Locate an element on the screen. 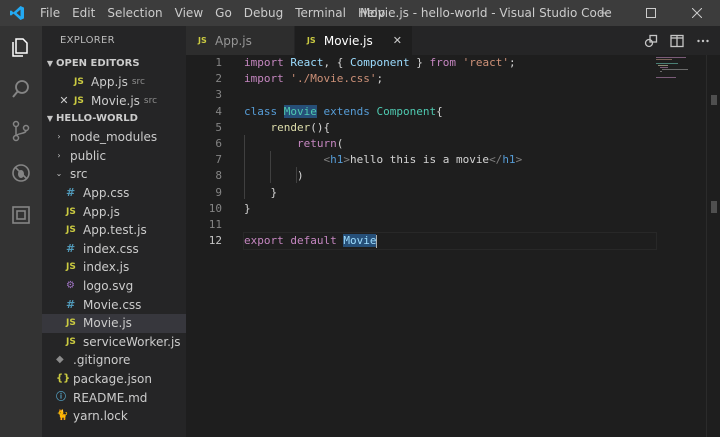  activity-bar is located at coordinates (21, 231).